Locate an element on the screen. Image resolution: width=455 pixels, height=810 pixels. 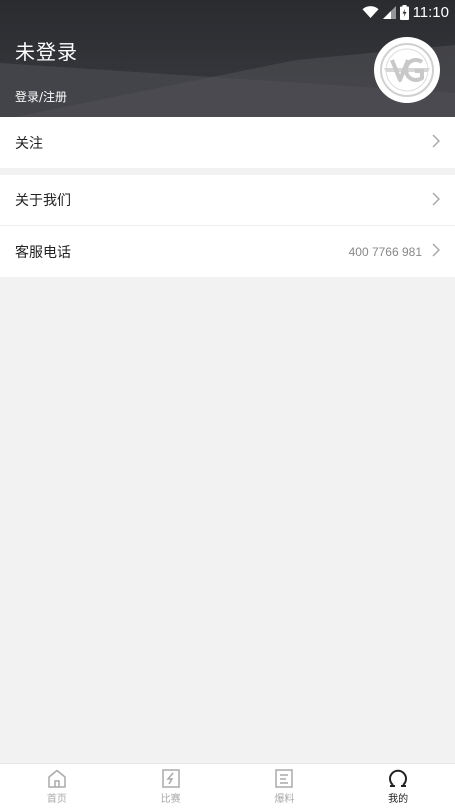
tab-label: 比赛 is located at coordinates (170, 799).